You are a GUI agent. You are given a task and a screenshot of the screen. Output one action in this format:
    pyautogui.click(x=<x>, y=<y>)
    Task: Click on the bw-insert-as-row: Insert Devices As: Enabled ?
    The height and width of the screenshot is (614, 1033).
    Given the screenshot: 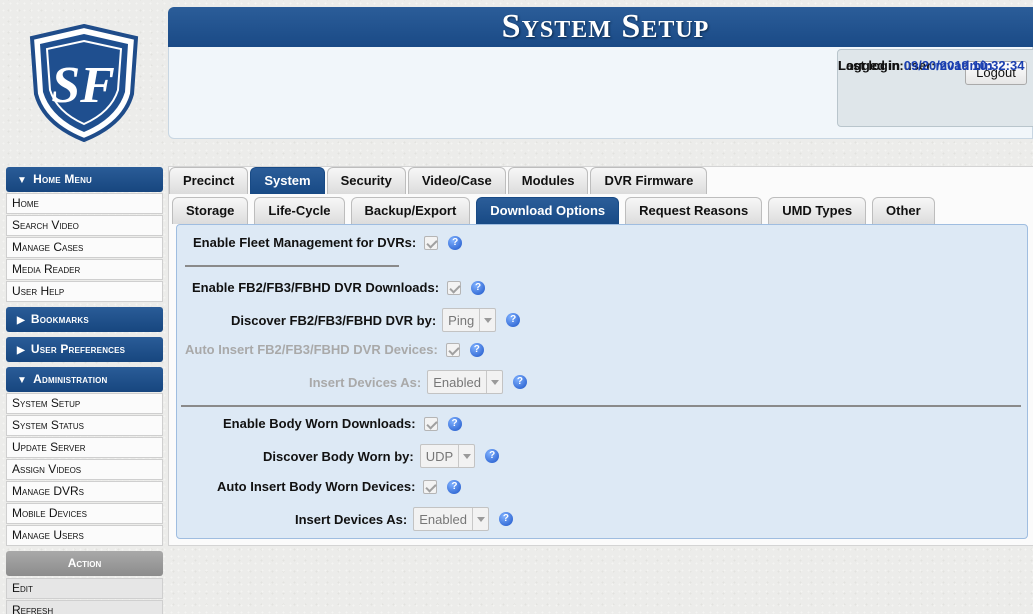 What is the action you would take?
    pyautogui.click(x=404, y=519)
    